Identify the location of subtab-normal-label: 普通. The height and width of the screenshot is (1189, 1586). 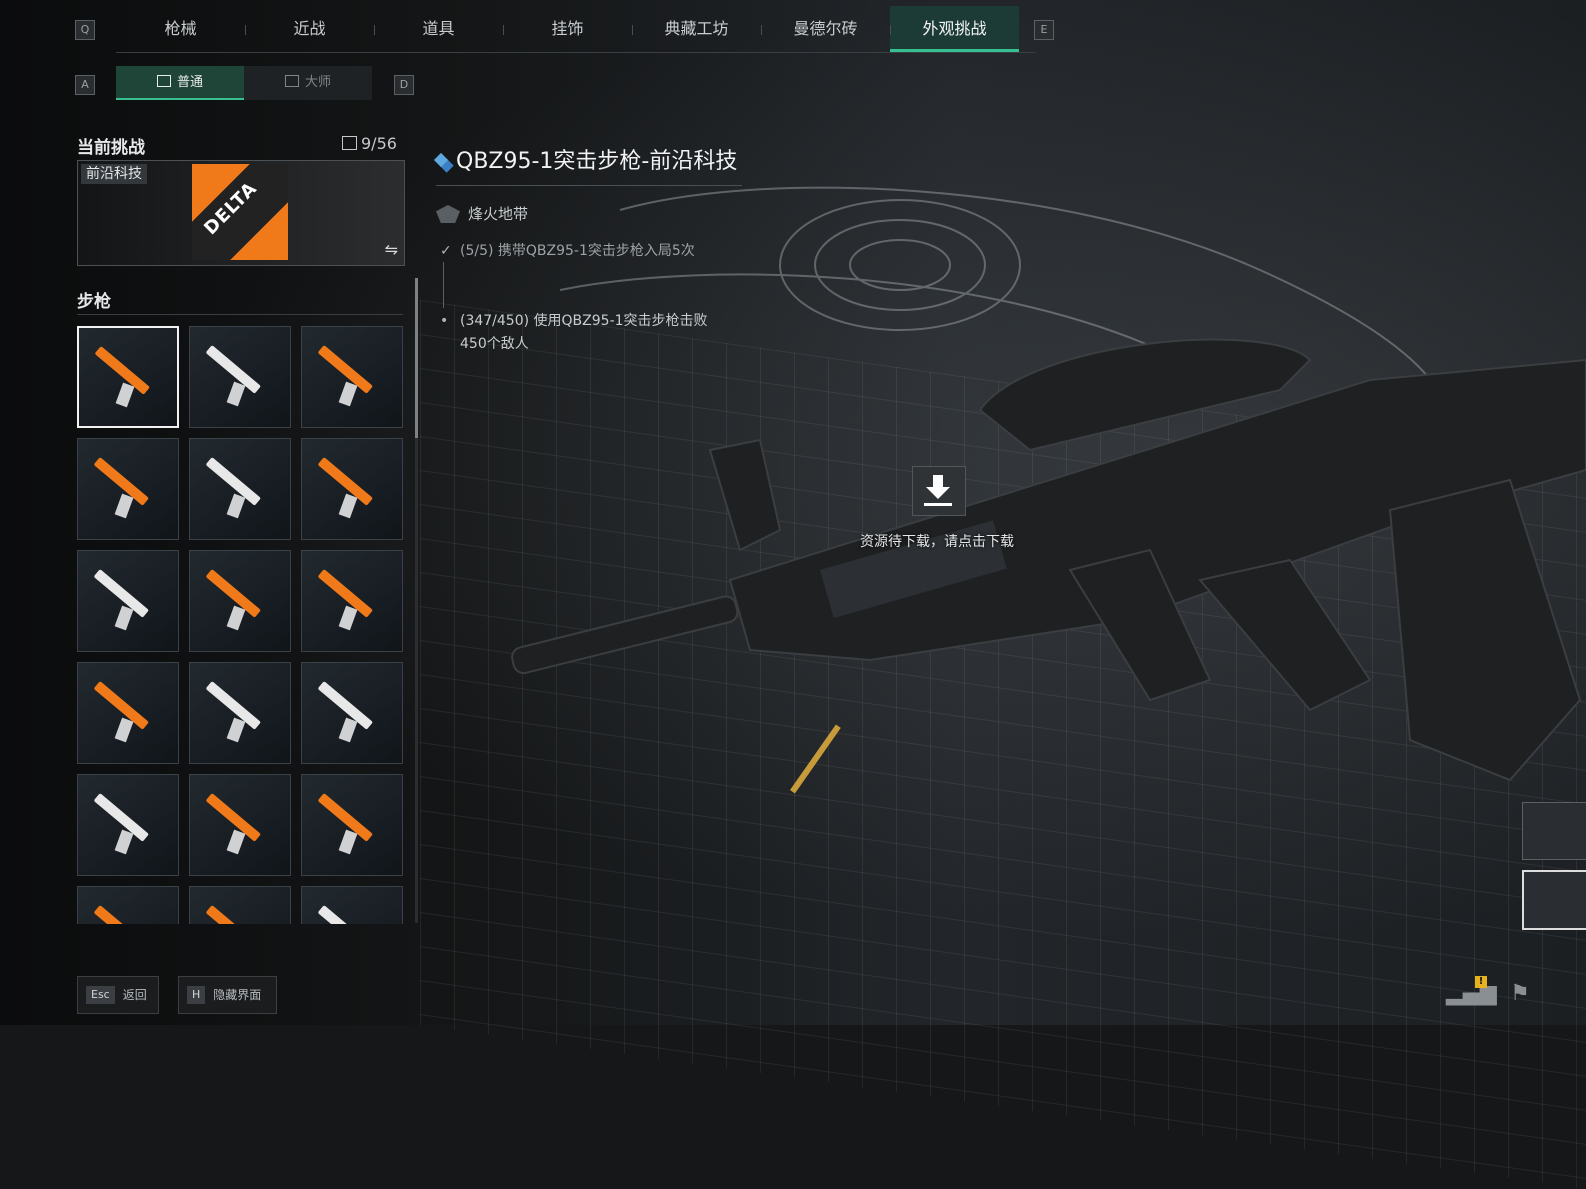
(189, 82).